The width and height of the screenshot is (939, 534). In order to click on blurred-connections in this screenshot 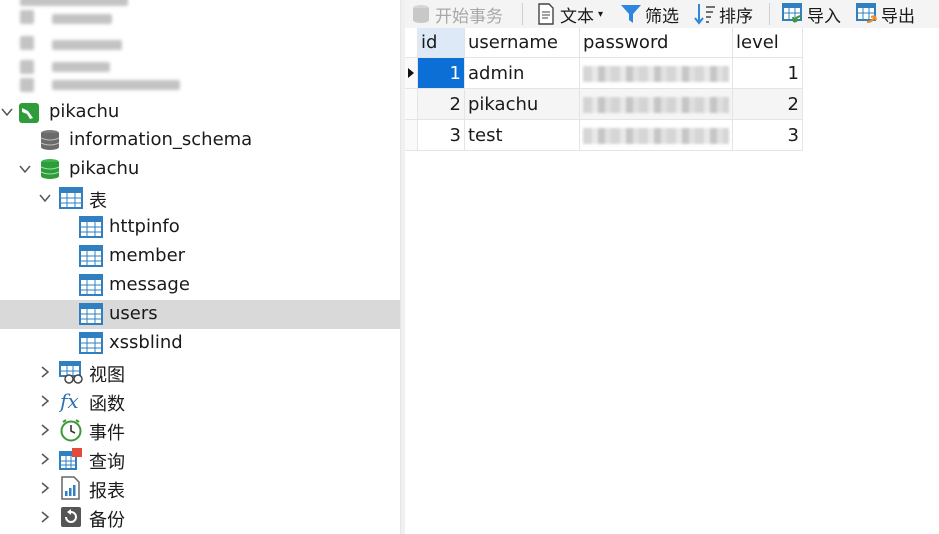, I will do `click(99, 49)`.